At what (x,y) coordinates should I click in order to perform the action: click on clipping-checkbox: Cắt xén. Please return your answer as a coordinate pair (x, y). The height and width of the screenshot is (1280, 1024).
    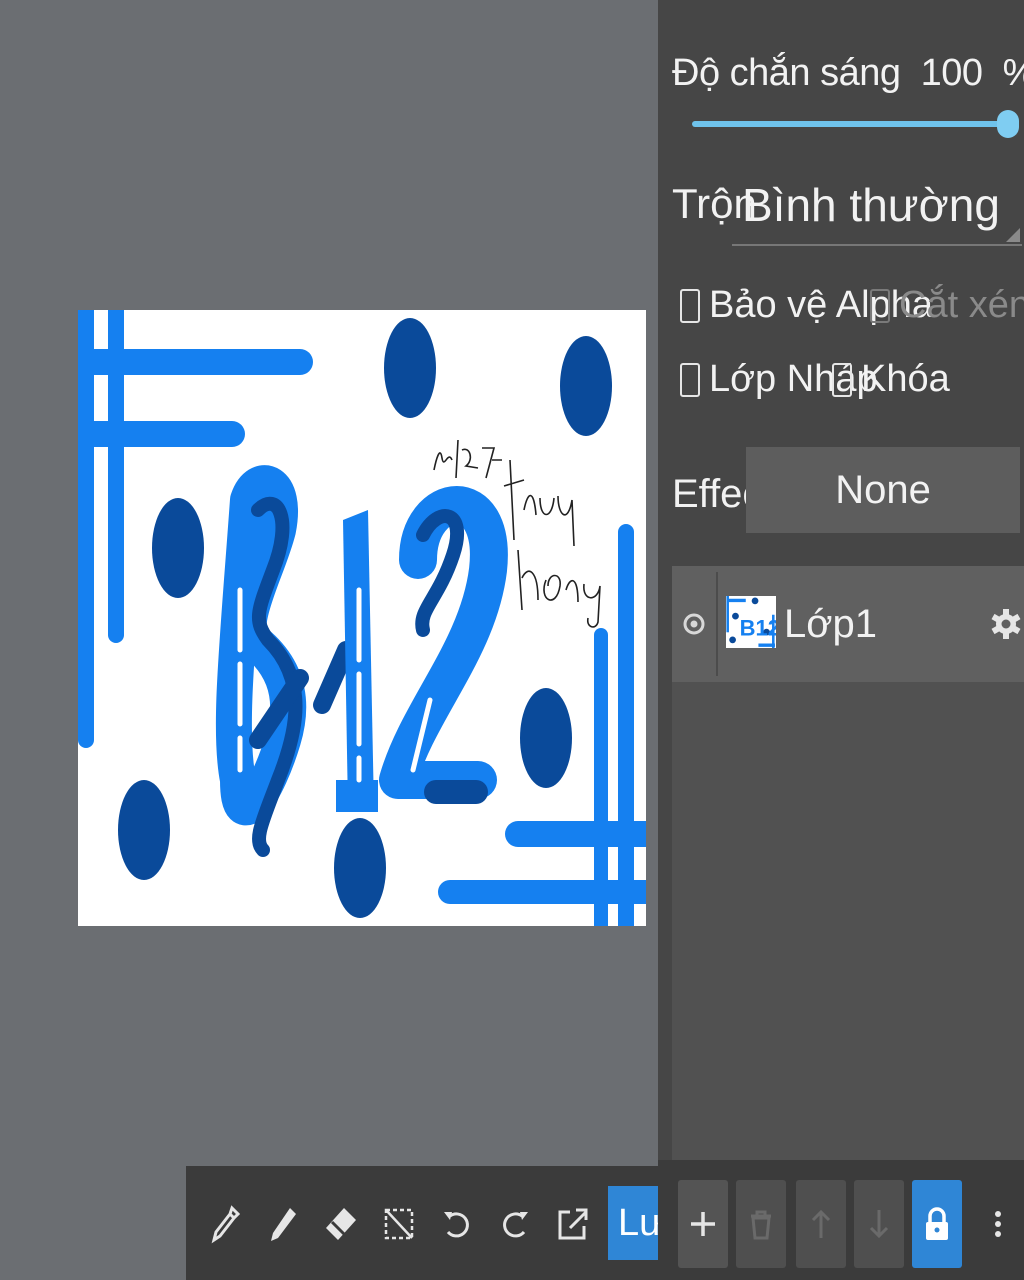
    Looking at the image, I should click on (947, 305).